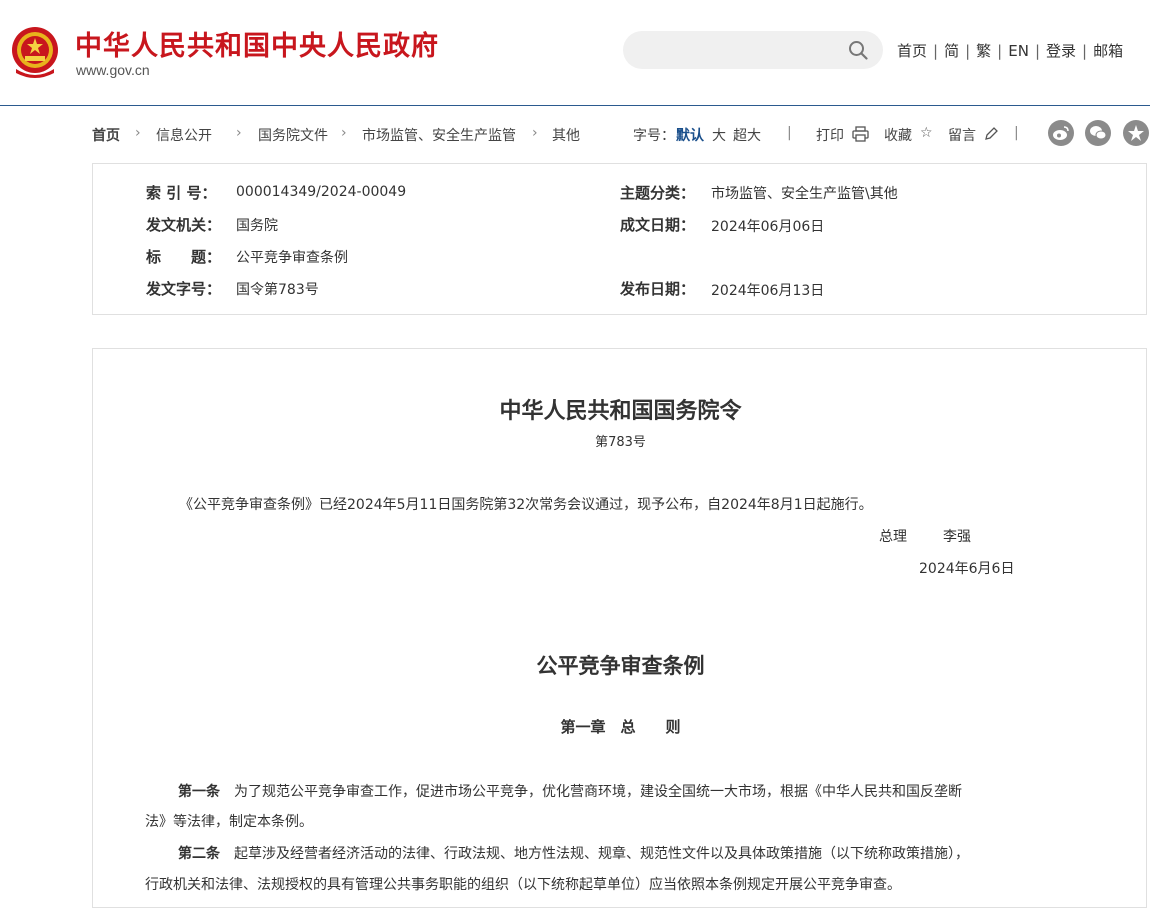 Image resolution: width=1150 pixels, height=908 pixels. I want to click on order-number: 第783号, so click(620, 442).